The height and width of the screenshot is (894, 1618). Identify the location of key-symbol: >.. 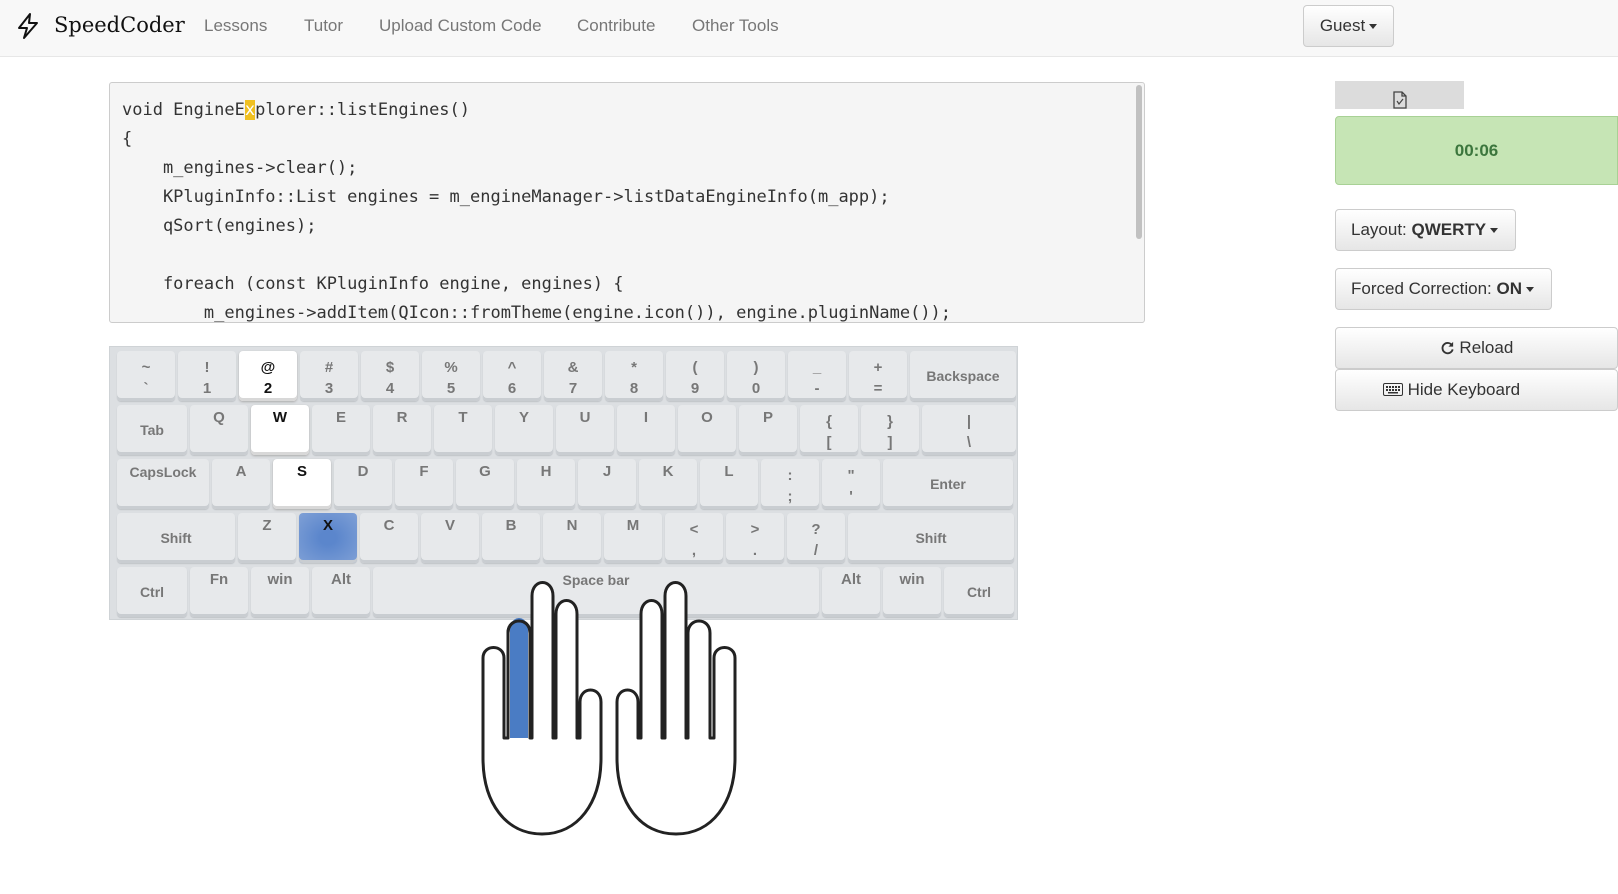
(755, 538).